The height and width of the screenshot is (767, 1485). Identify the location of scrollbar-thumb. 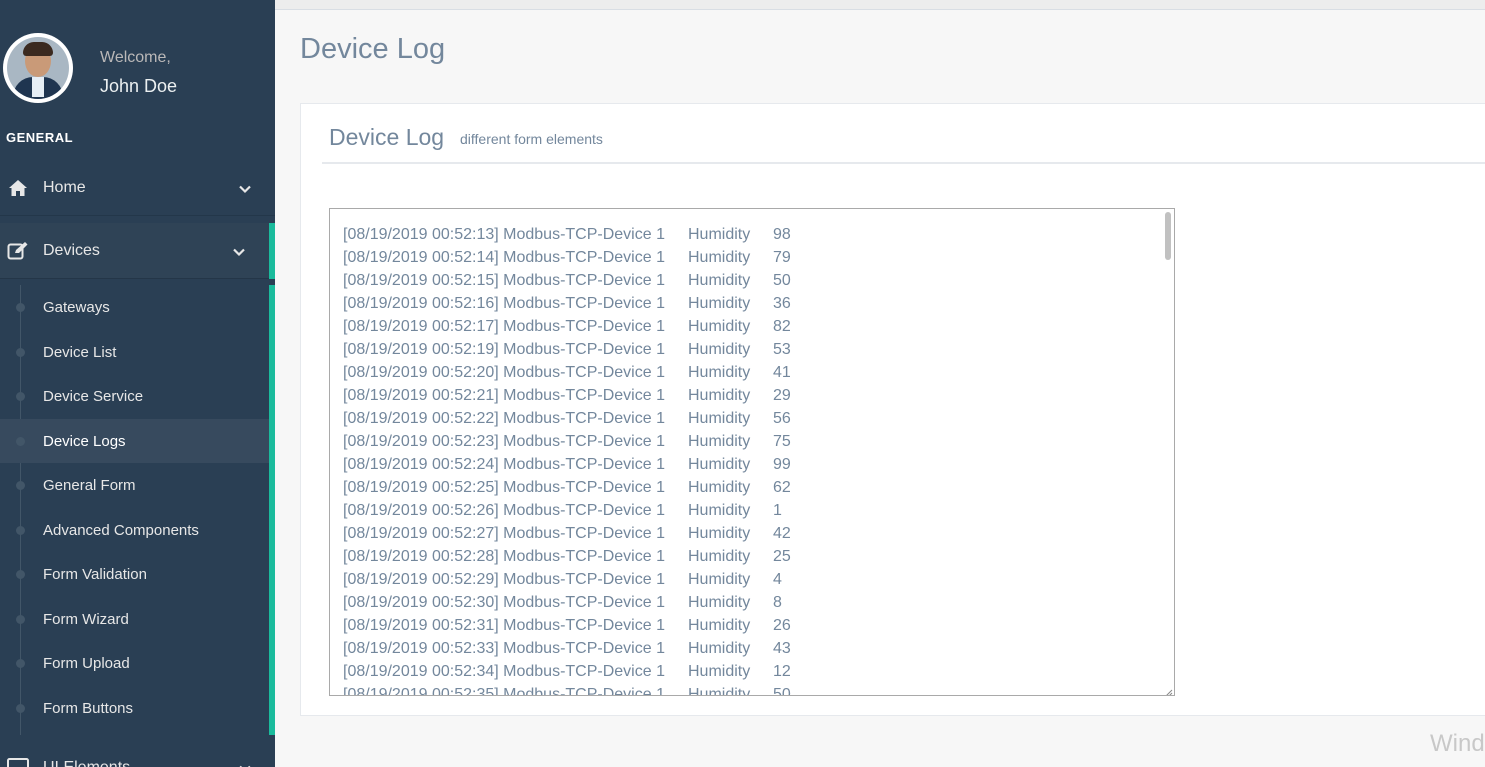
(1168, 236).